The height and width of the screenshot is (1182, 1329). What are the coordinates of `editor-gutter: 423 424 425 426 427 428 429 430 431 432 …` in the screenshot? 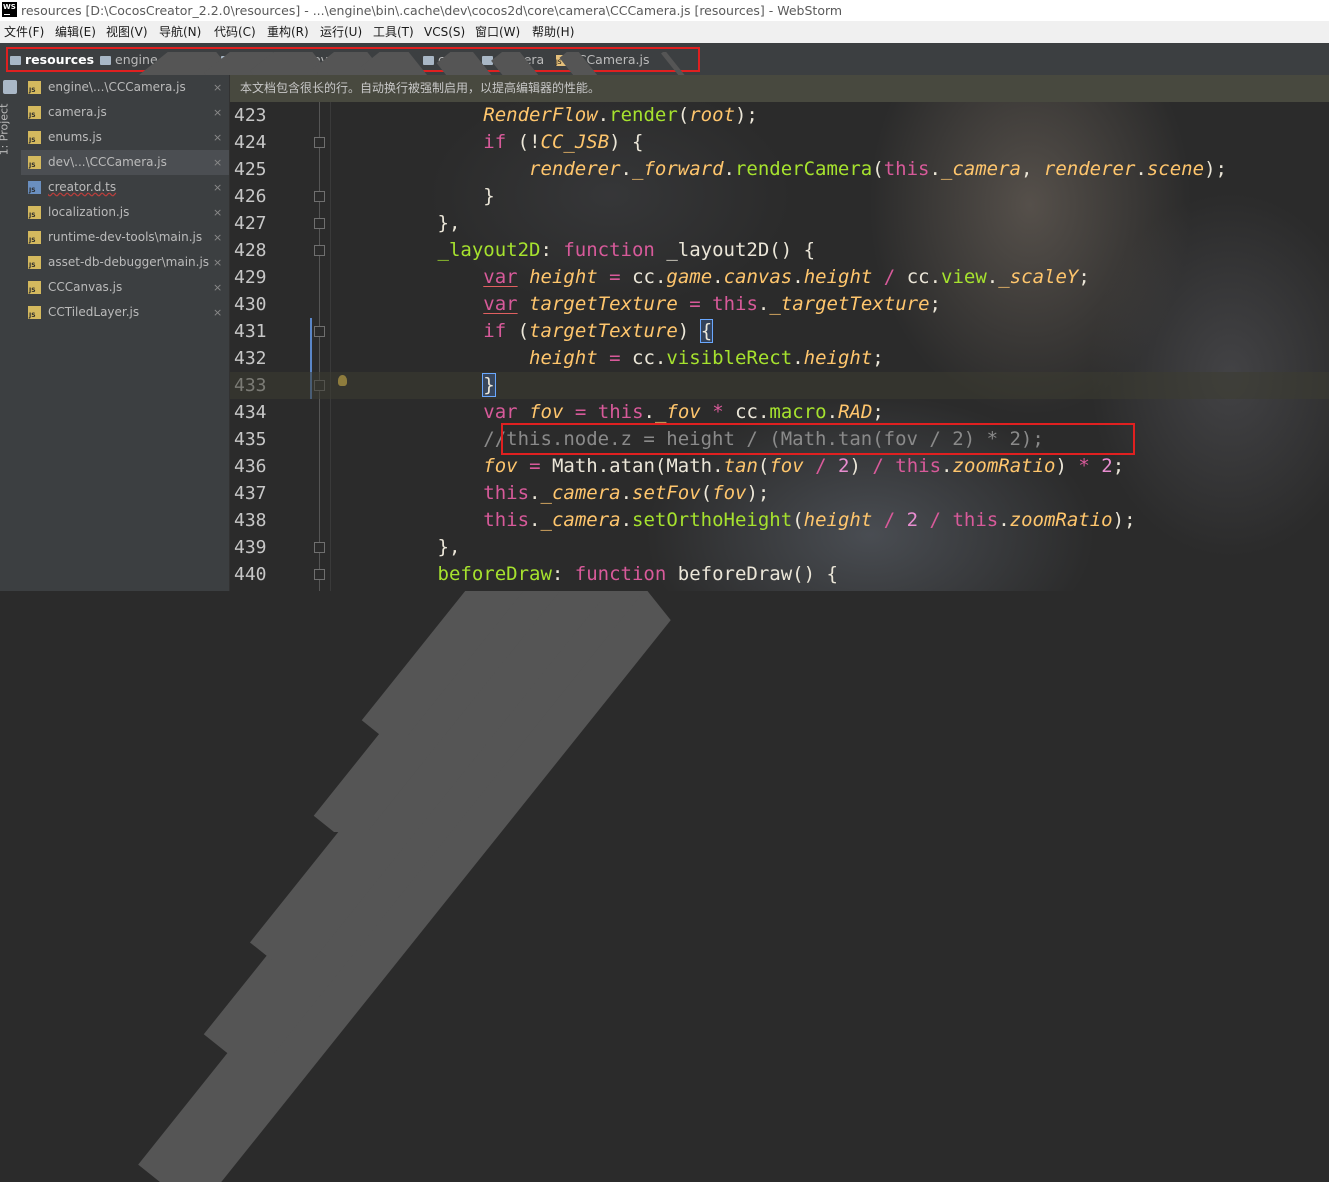 It's located at (288, 346).